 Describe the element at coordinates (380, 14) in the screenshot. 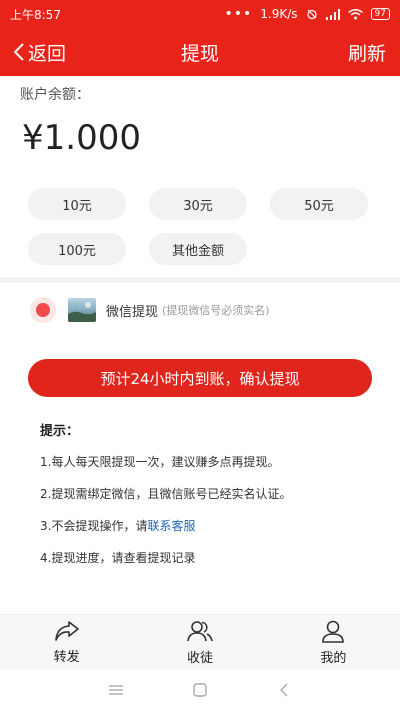

I see `battery-indicator: 97` at that location.